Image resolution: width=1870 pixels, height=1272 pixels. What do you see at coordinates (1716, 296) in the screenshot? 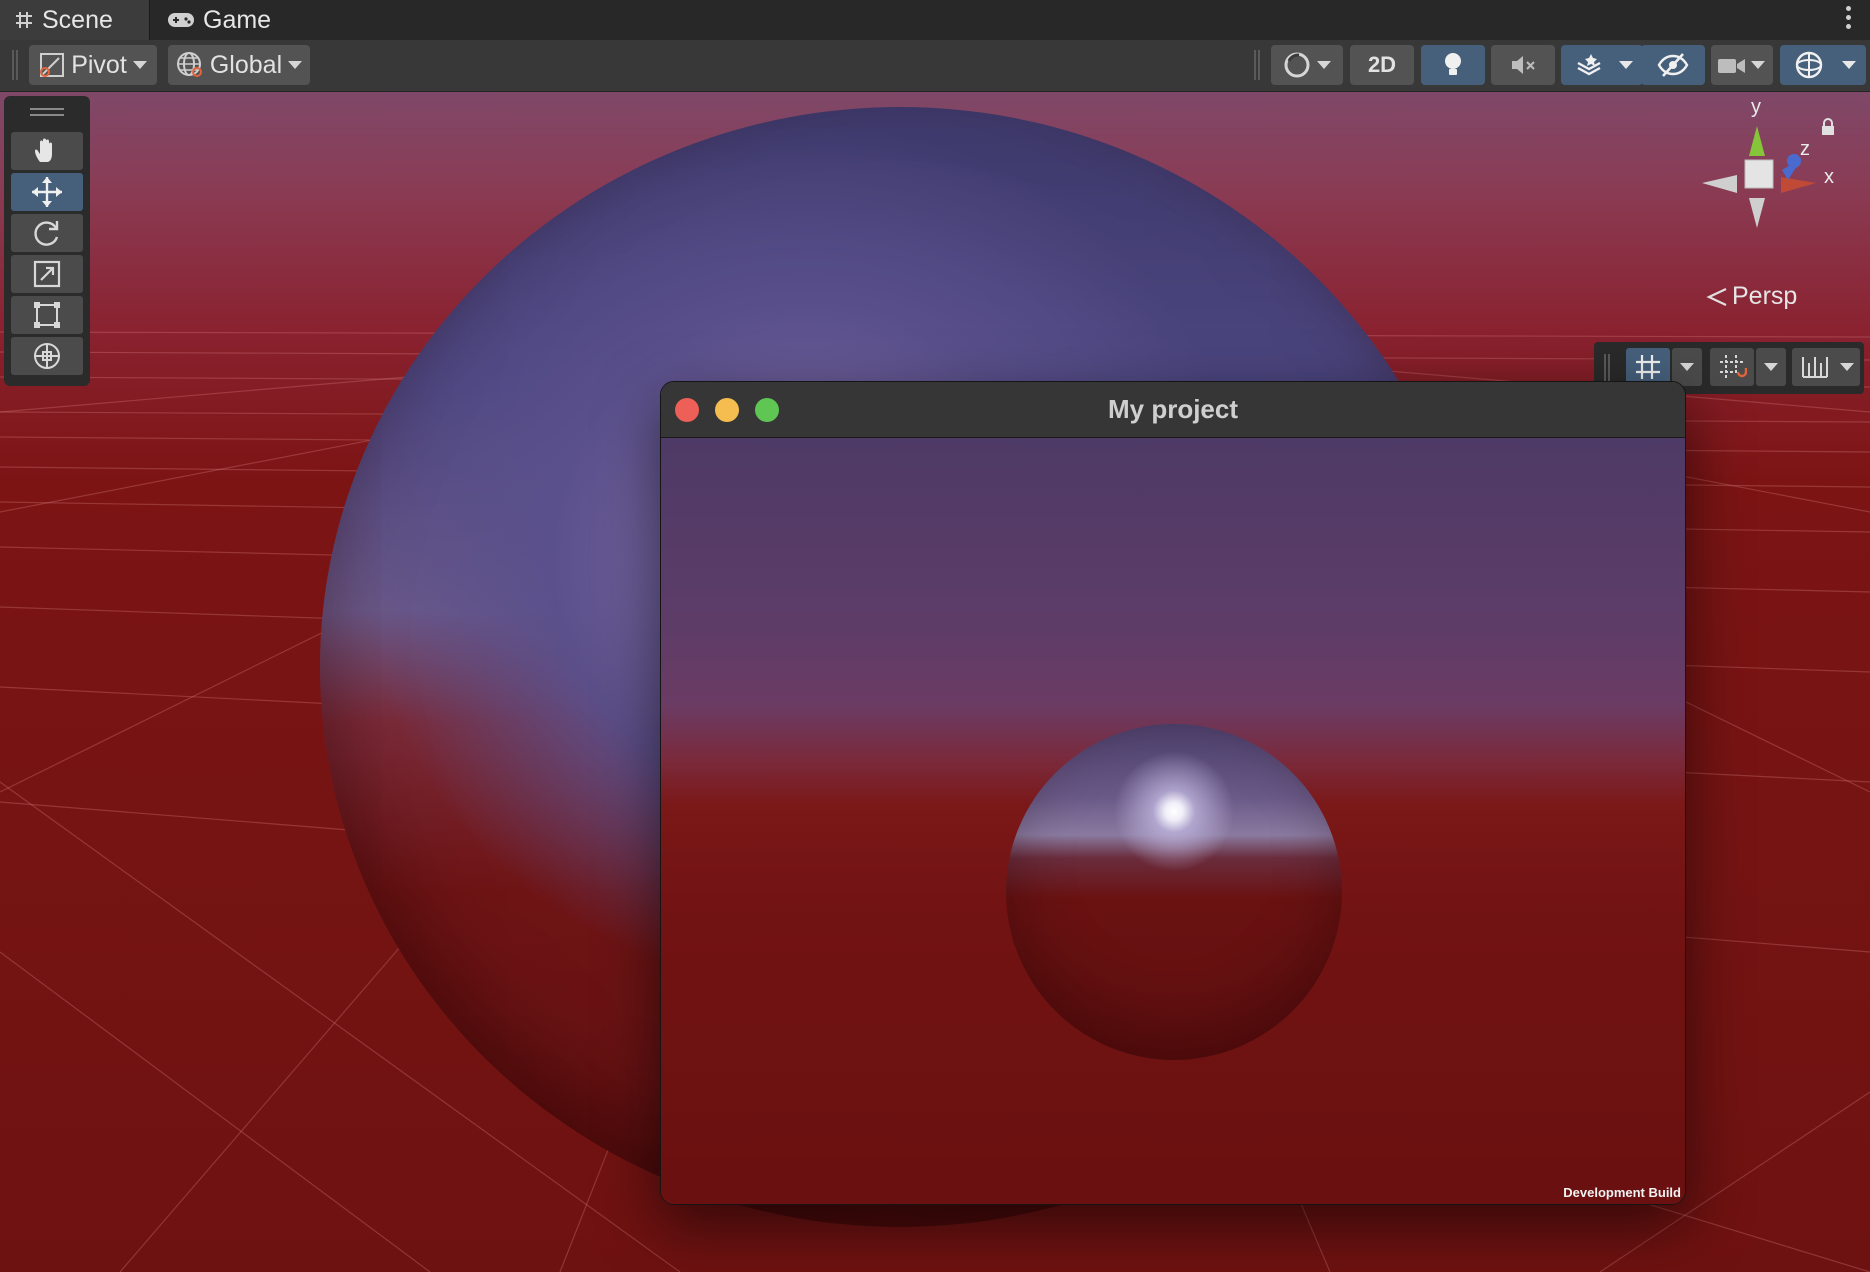
I see `perspective-icon` at bounding box center [1716, 296].